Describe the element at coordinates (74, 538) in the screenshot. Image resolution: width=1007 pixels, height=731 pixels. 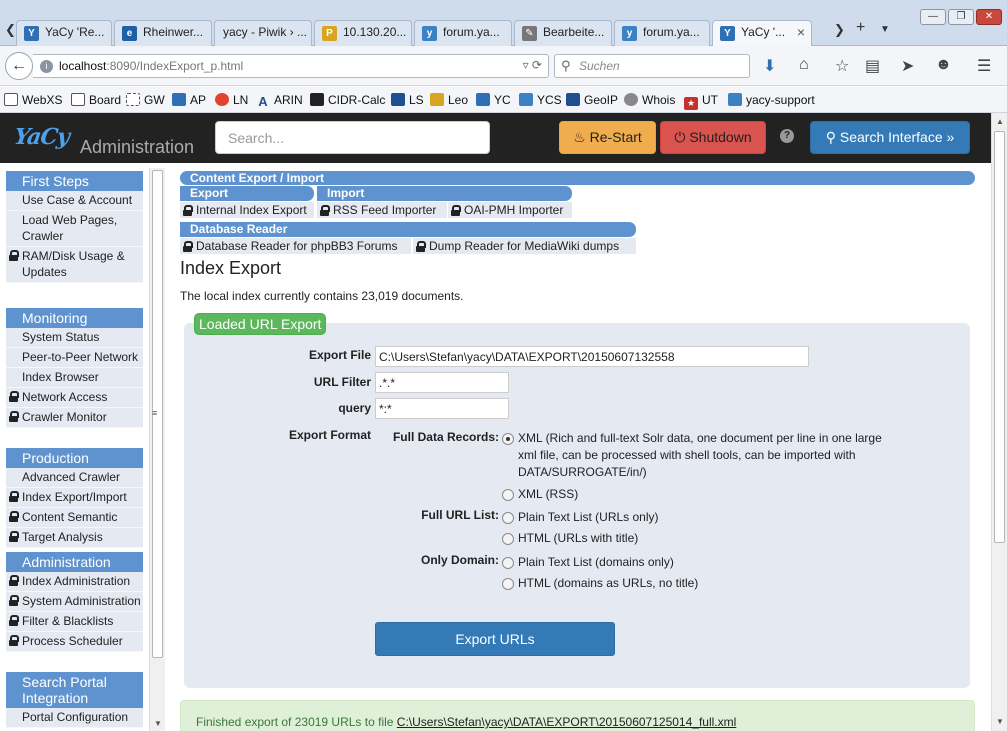
I see `sidebar-item-target-analysis: Target Analysis` at that location.